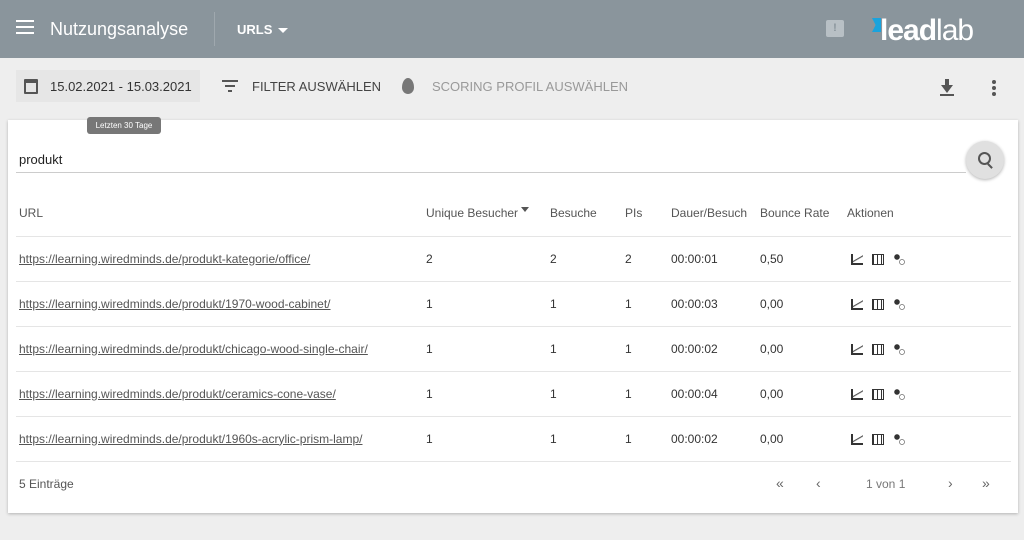 This screenshot has width=1024, height=540. I want to click on flame-icon, so click(408, 86).